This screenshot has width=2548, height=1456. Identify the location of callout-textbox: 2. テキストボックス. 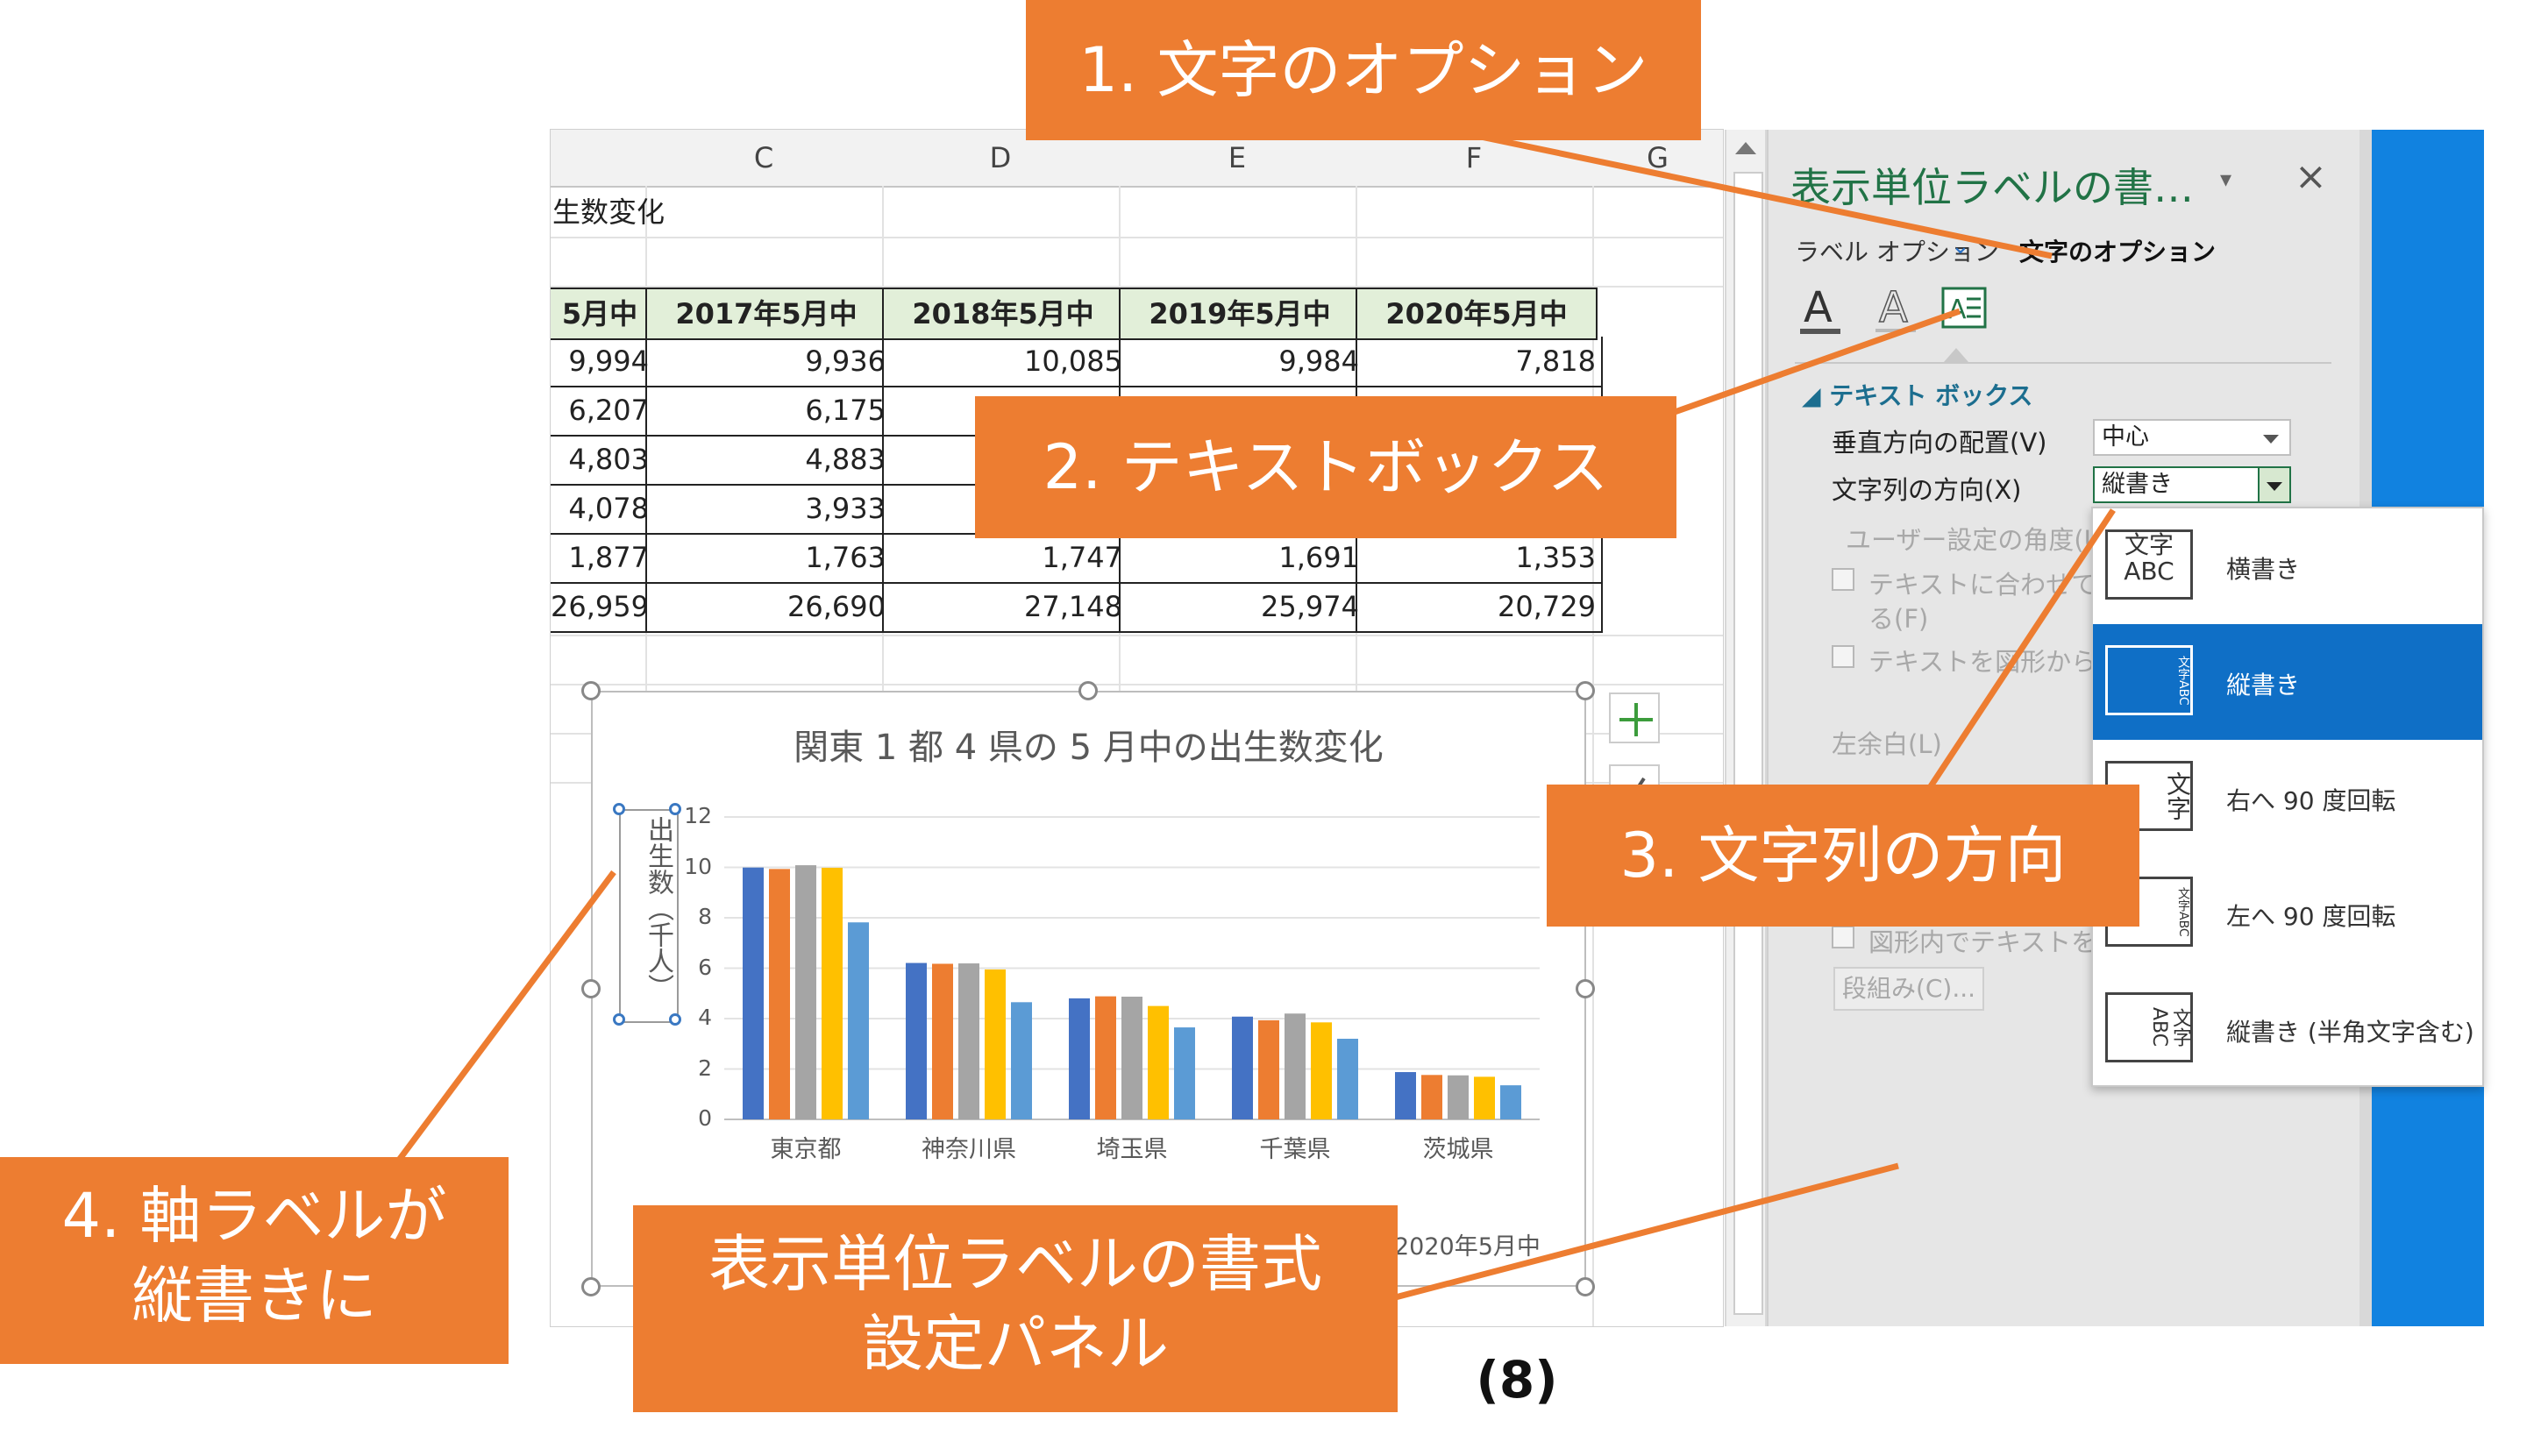
(1325, 467).